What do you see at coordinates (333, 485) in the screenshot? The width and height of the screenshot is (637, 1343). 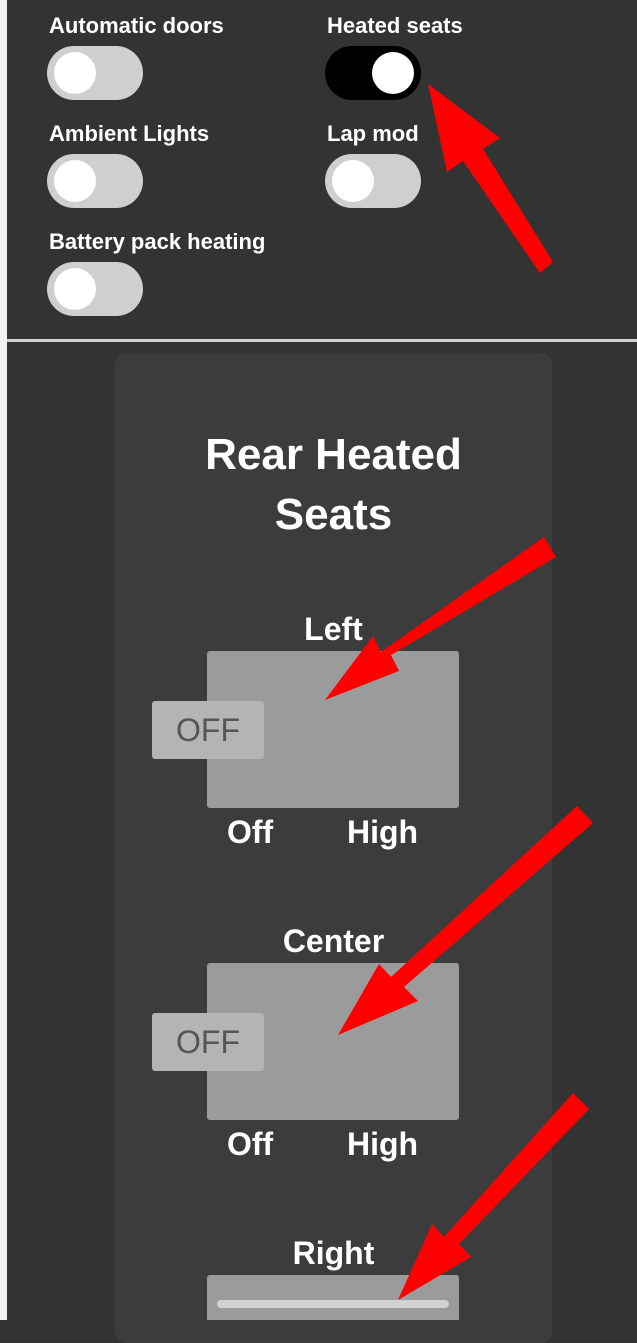 I see `rear-heated-seats-title: Rear Heated Seats` at bounding box center [333, 485].